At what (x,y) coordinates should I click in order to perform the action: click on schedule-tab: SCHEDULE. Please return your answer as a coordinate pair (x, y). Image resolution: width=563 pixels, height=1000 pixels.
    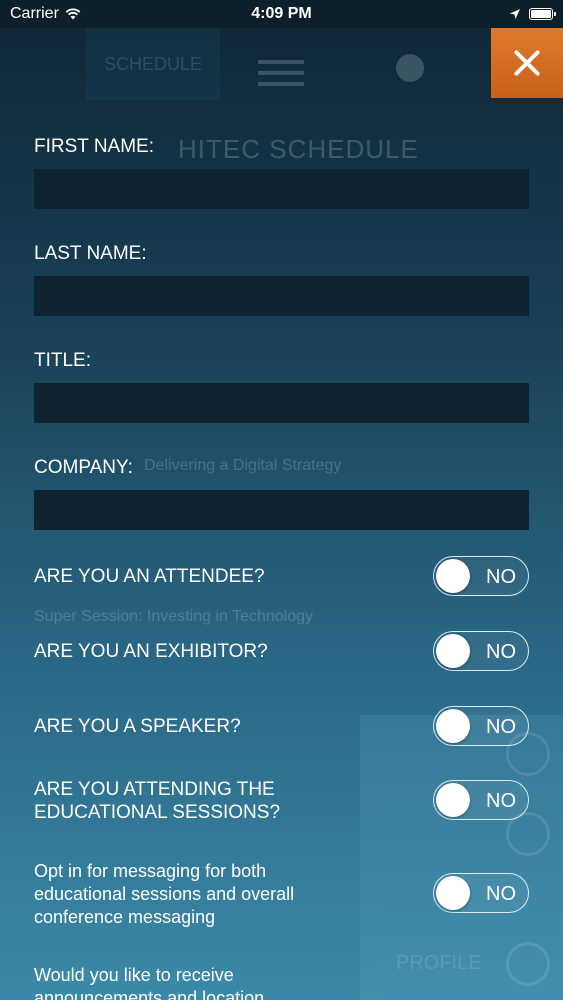
    Looking at the image, I should click on (153, 64).